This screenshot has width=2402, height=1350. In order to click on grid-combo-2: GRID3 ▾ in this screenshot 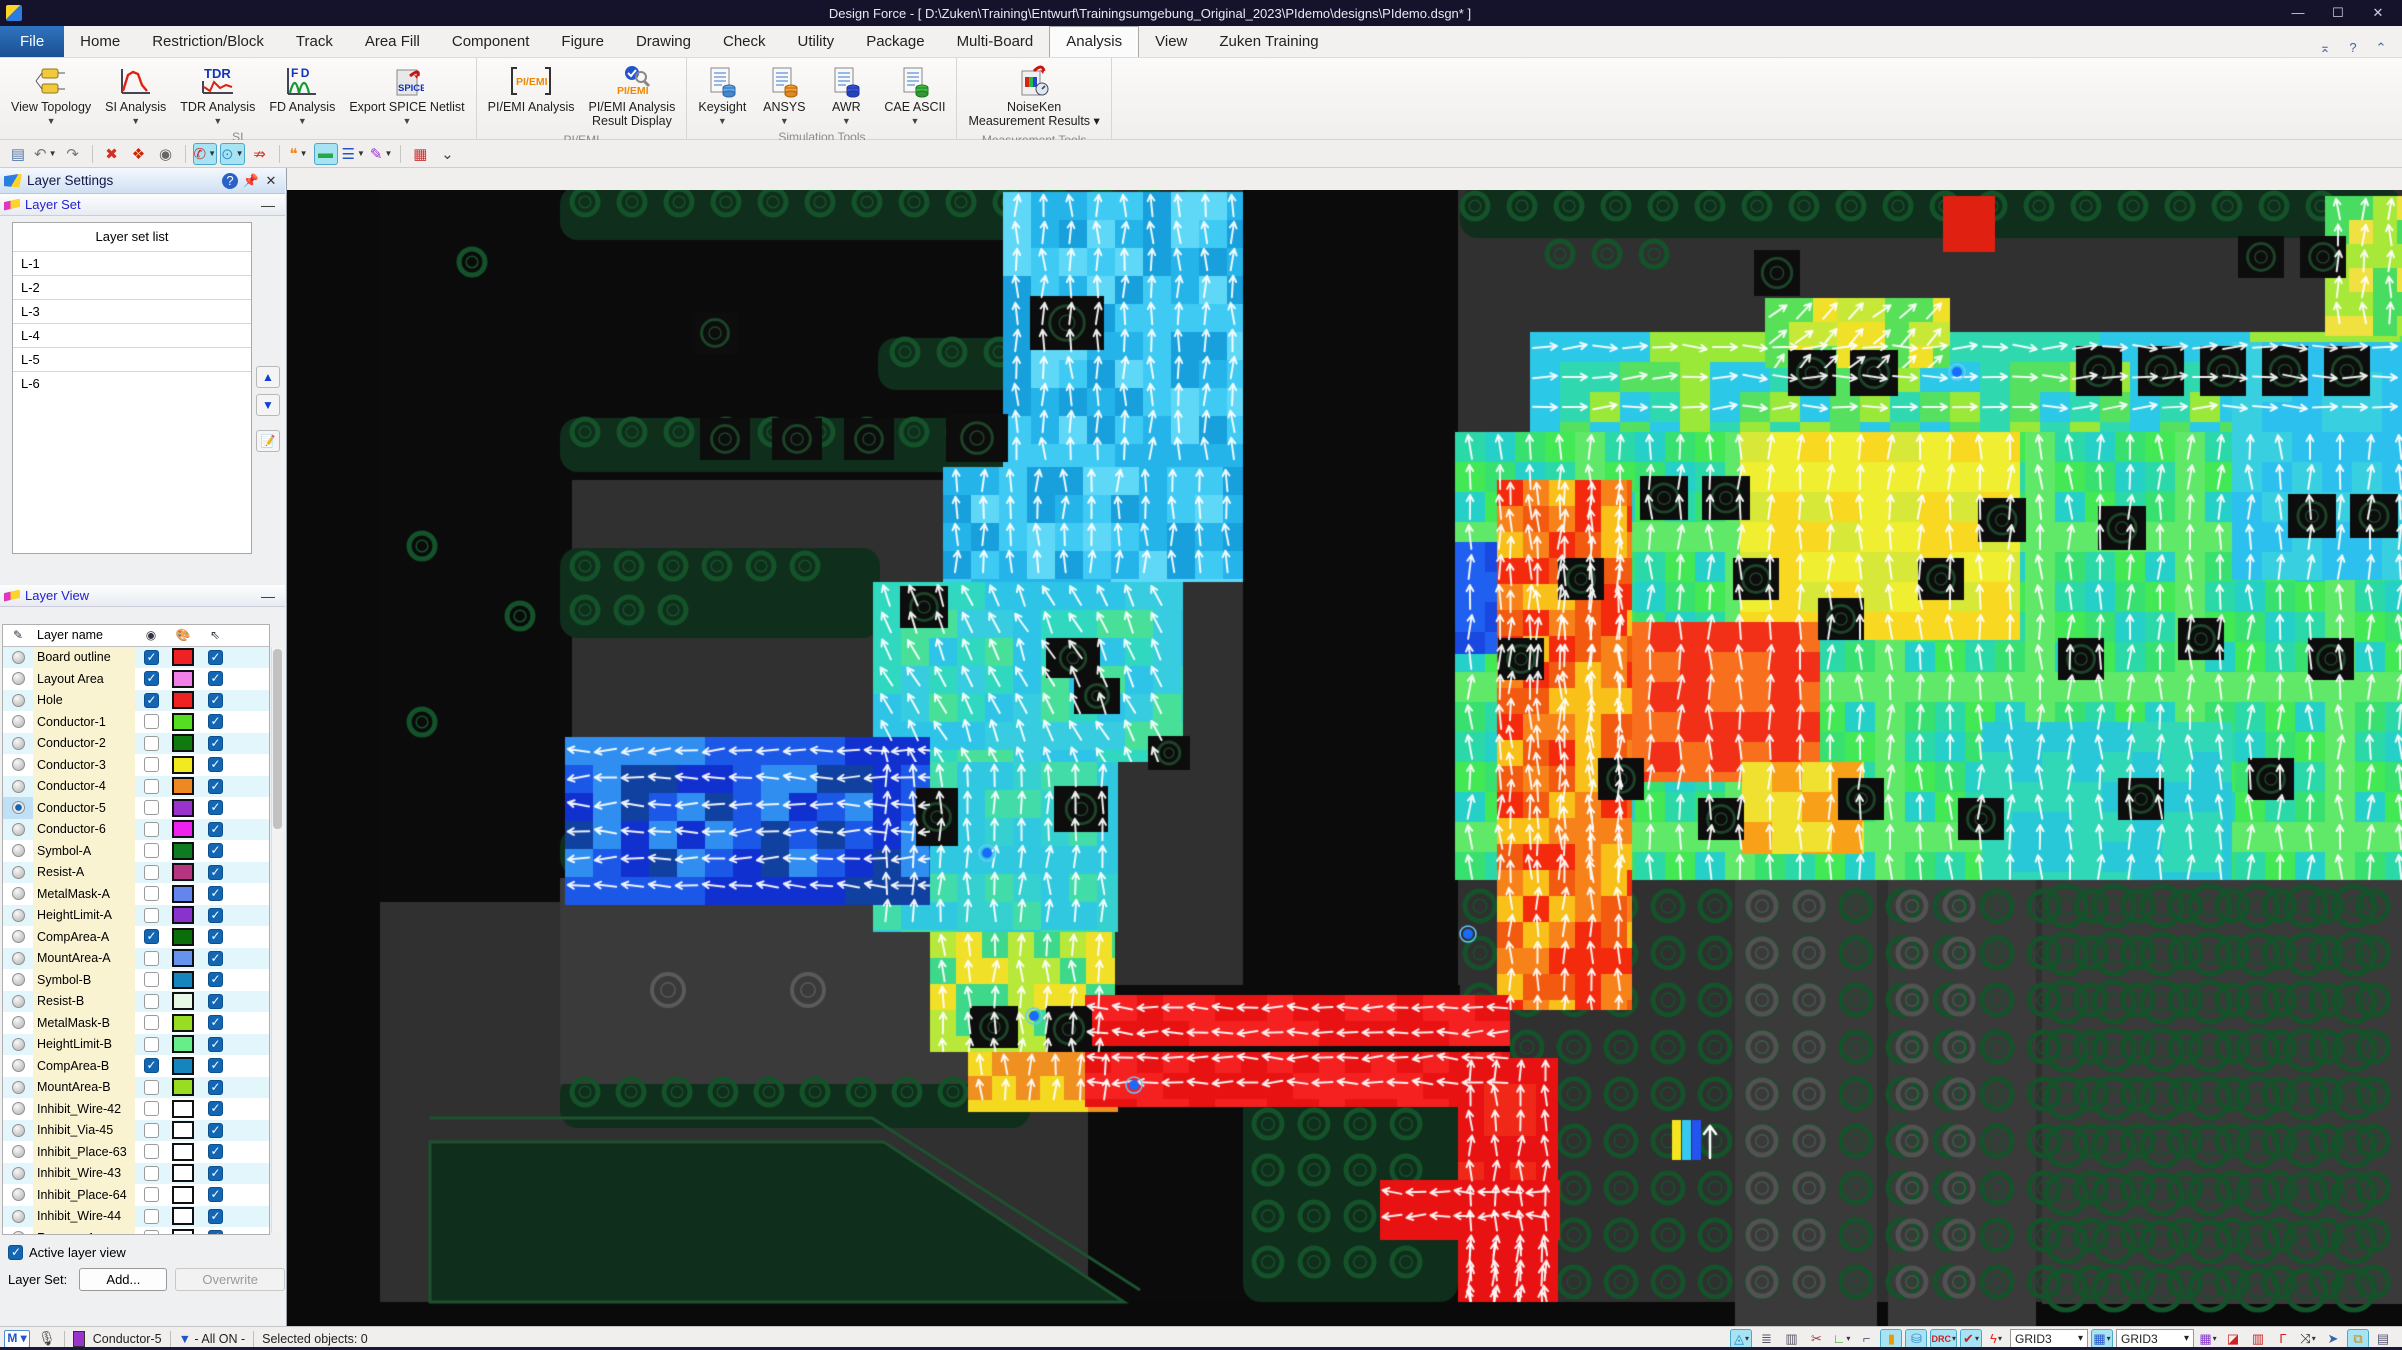, I will do `click(2155, 1338)`.